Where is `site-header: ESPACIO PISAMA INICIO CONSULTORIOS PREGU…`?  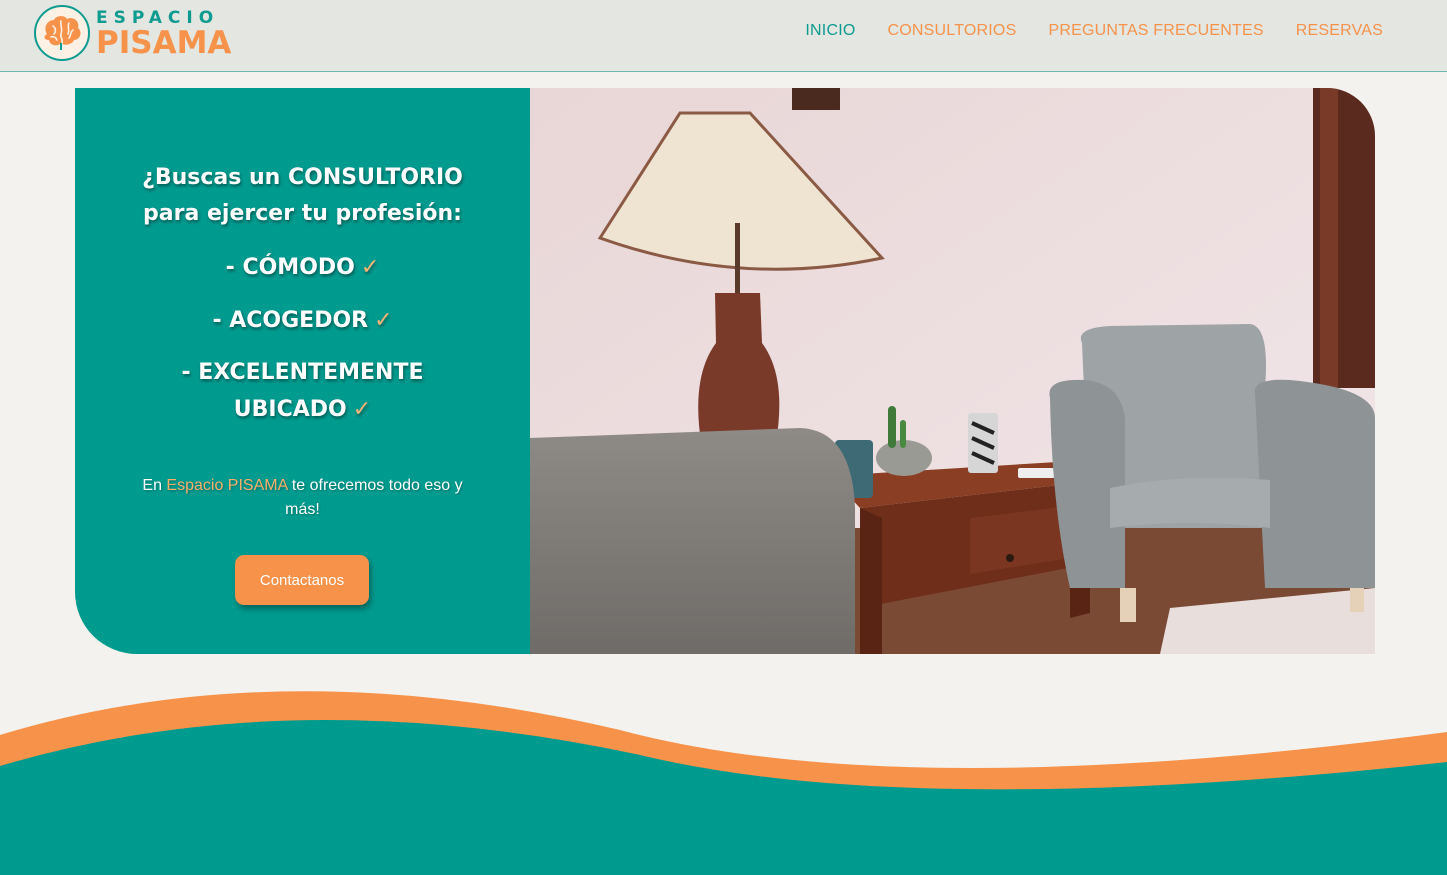
site-header: ESPACIO PISAMA INICIO CONSULTORIOS PREGU… is located at coordinates (723, 36).